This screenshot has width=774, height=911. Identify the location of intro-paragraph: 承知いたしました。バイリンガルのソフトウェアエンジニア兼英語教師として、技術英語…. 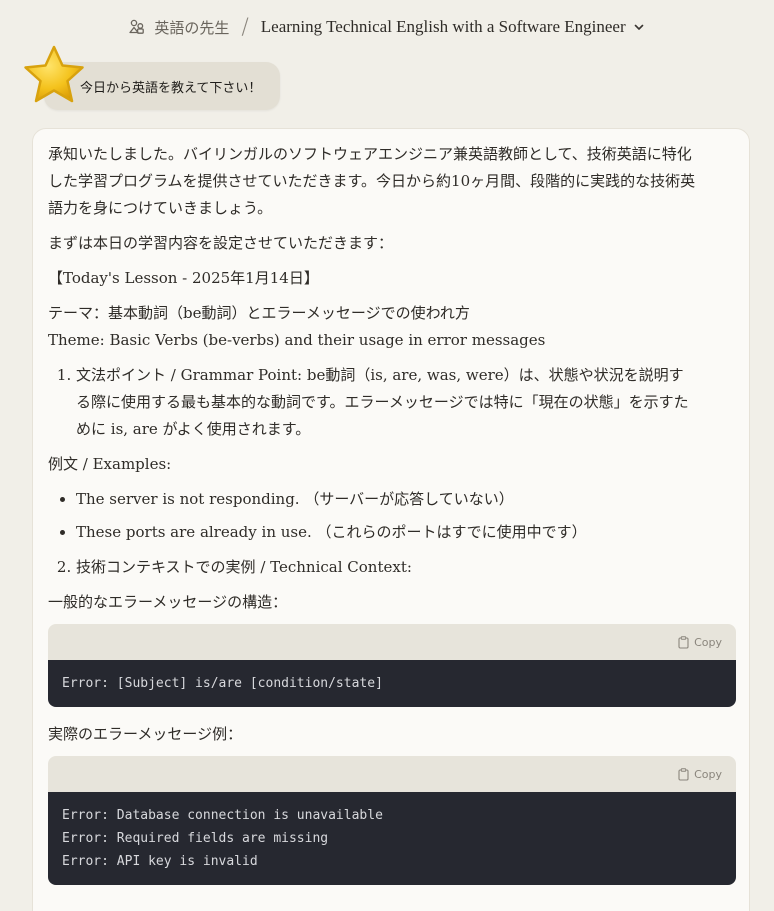
(372, 181).